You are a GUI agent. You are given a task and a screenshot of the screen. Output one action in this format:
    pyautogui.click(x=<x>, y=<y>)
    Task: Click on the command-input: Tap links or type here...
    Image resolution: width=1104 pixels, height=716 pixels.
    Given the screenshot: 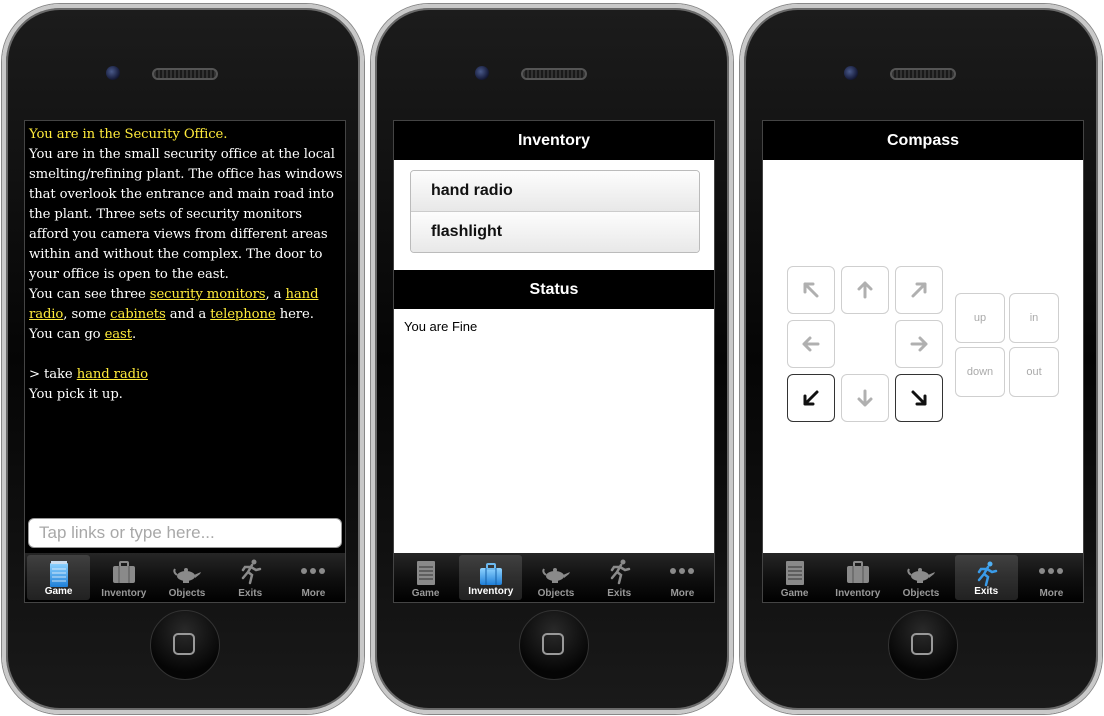 What is the action you would take?
    pyautogui.click(x=185, y=533)
    